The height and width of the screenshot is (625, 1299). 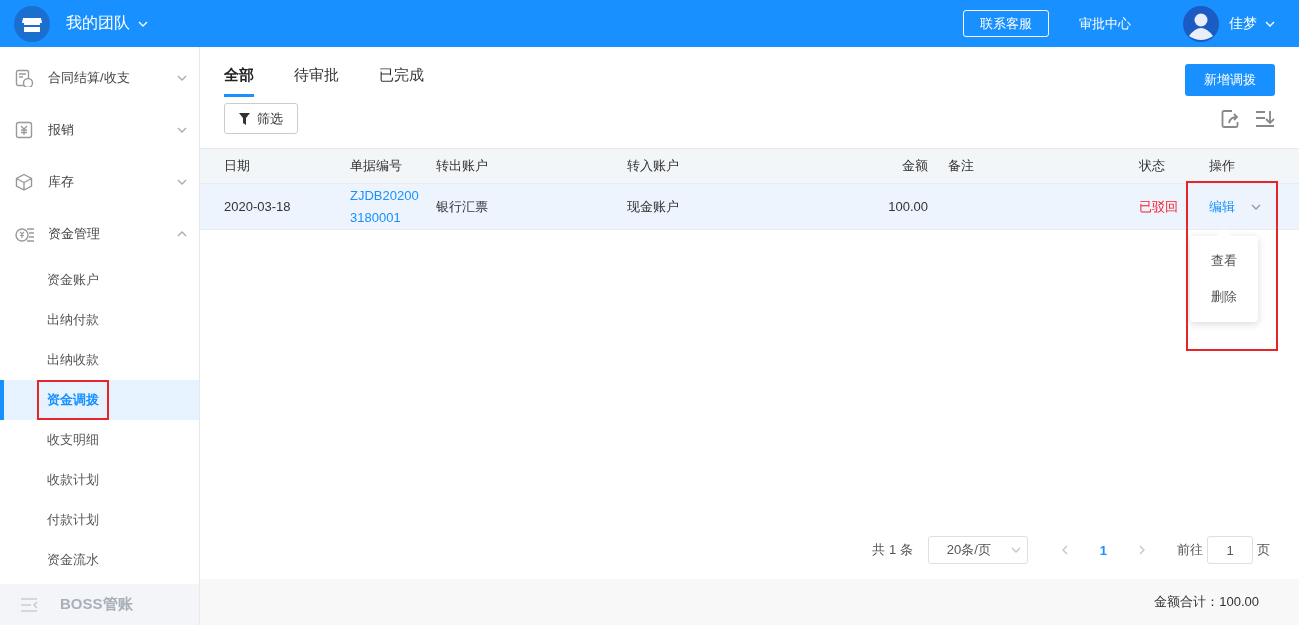 I want to click on sidebar-subitem: 出纳收款, so click(x=99, y=360).